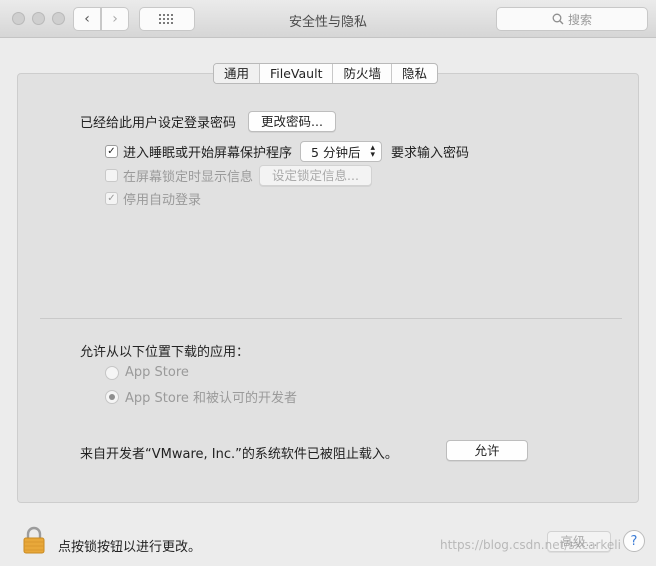 This screenshot has width=656, height=566. Describe the element at coordinates (328, 19) in the screenshot. I see `title-bar: ‹ › 安全性与隐私 搜索` at that location.